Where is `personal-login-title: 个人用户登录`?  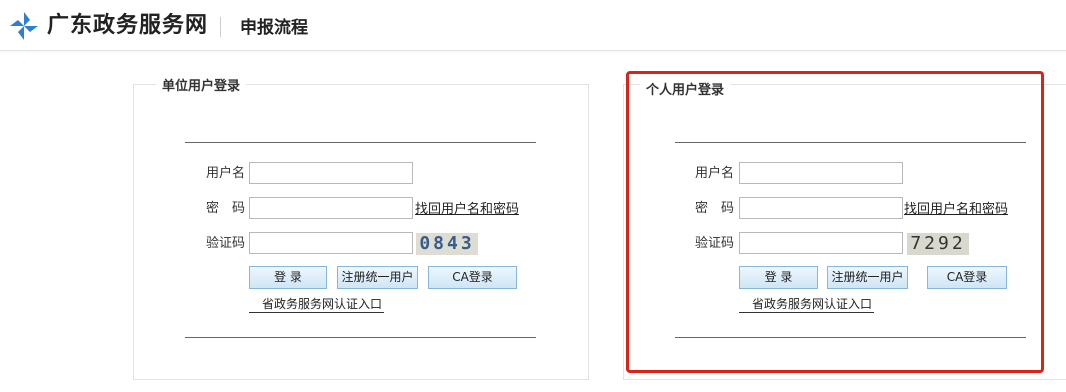
personal-login-title: 个人用户登录 is located at coordinates (685, 91).